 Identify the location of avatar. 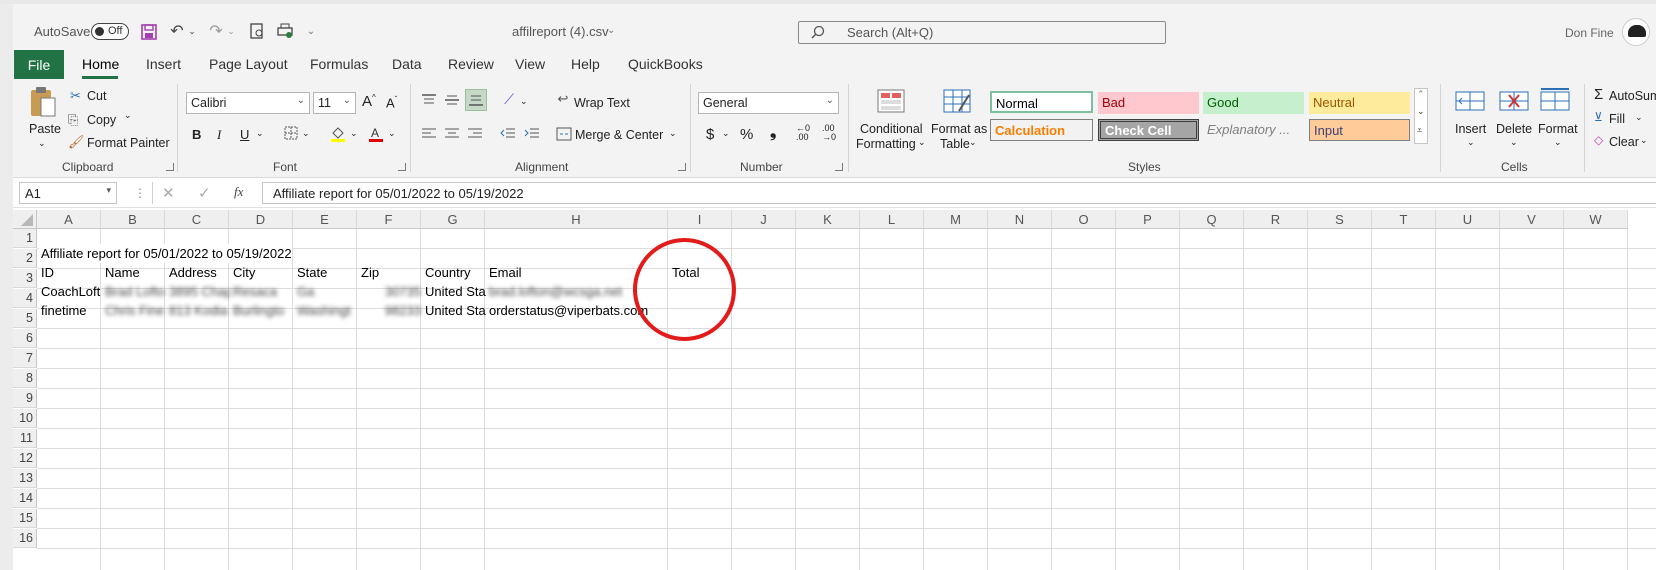
(1636, 32).